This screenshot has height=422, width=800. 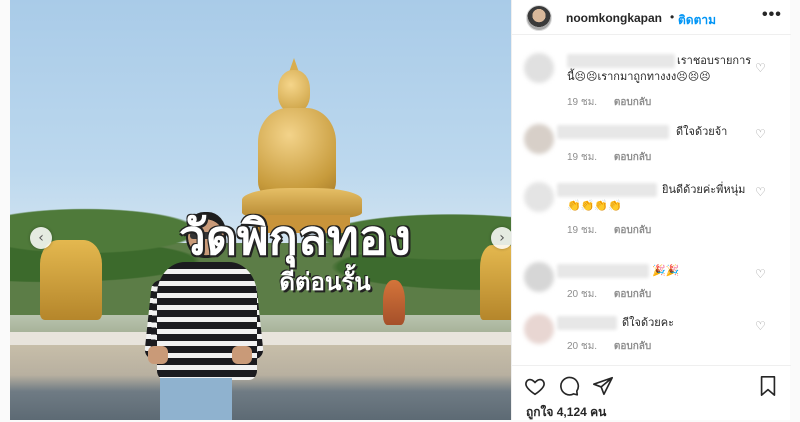 I want to click on buddha-statue-body, so click(x=297, y=153).